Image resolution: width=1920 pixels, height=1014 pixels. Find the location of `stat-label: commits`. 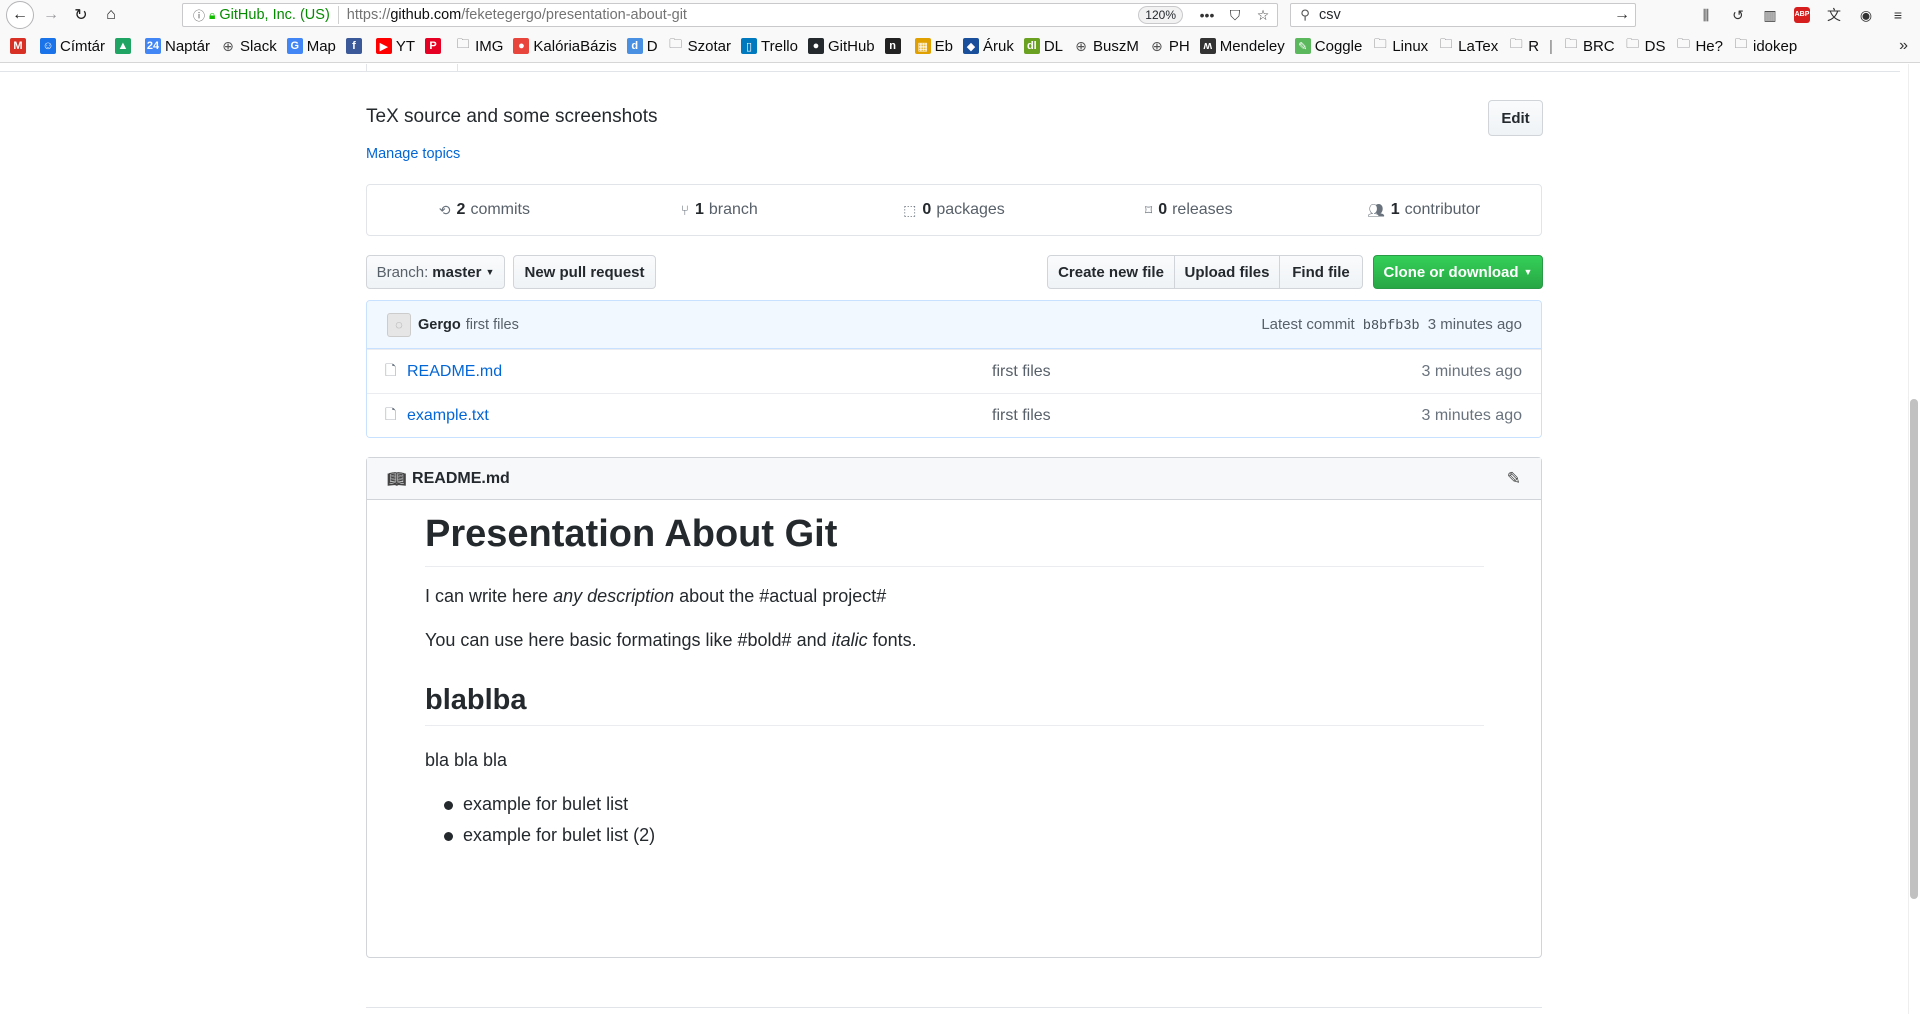

stat-label: commits is located at coordinates (500, 209).